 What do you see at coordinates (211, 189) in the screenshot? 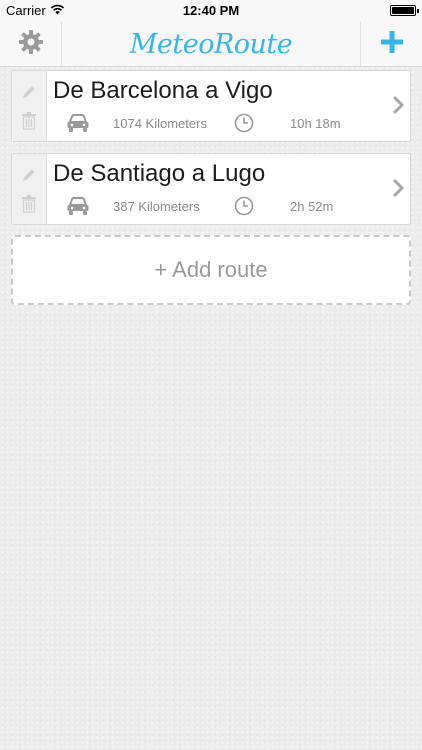
I see `route-card: De Santiago a Lugo 387 Kilometers 2h 52m` at bounding box center [211, 189].